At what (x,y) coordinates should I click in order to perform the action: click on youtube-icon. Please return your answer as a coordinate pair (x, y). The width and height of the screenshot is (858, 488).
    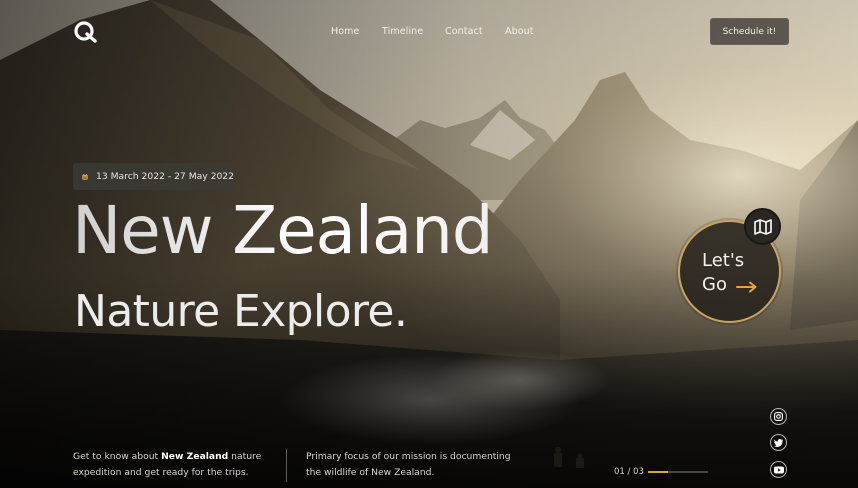
    Looking at the image, I should click on (778, 469).